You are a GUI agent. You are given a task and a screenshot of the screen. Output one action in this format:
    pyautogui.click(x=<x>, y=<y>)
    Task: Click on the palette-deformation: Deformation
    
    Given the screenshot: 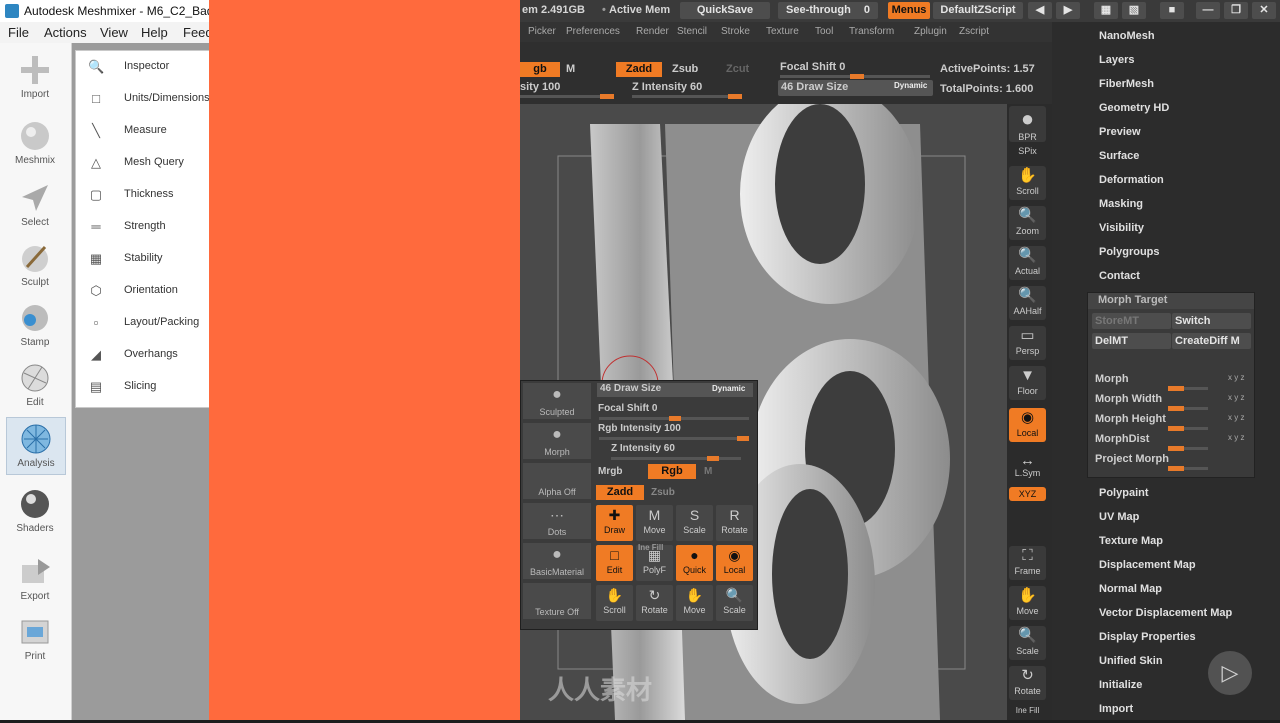 What is the action you would take?
    pyautogui.click(x=1131, y=180)
    